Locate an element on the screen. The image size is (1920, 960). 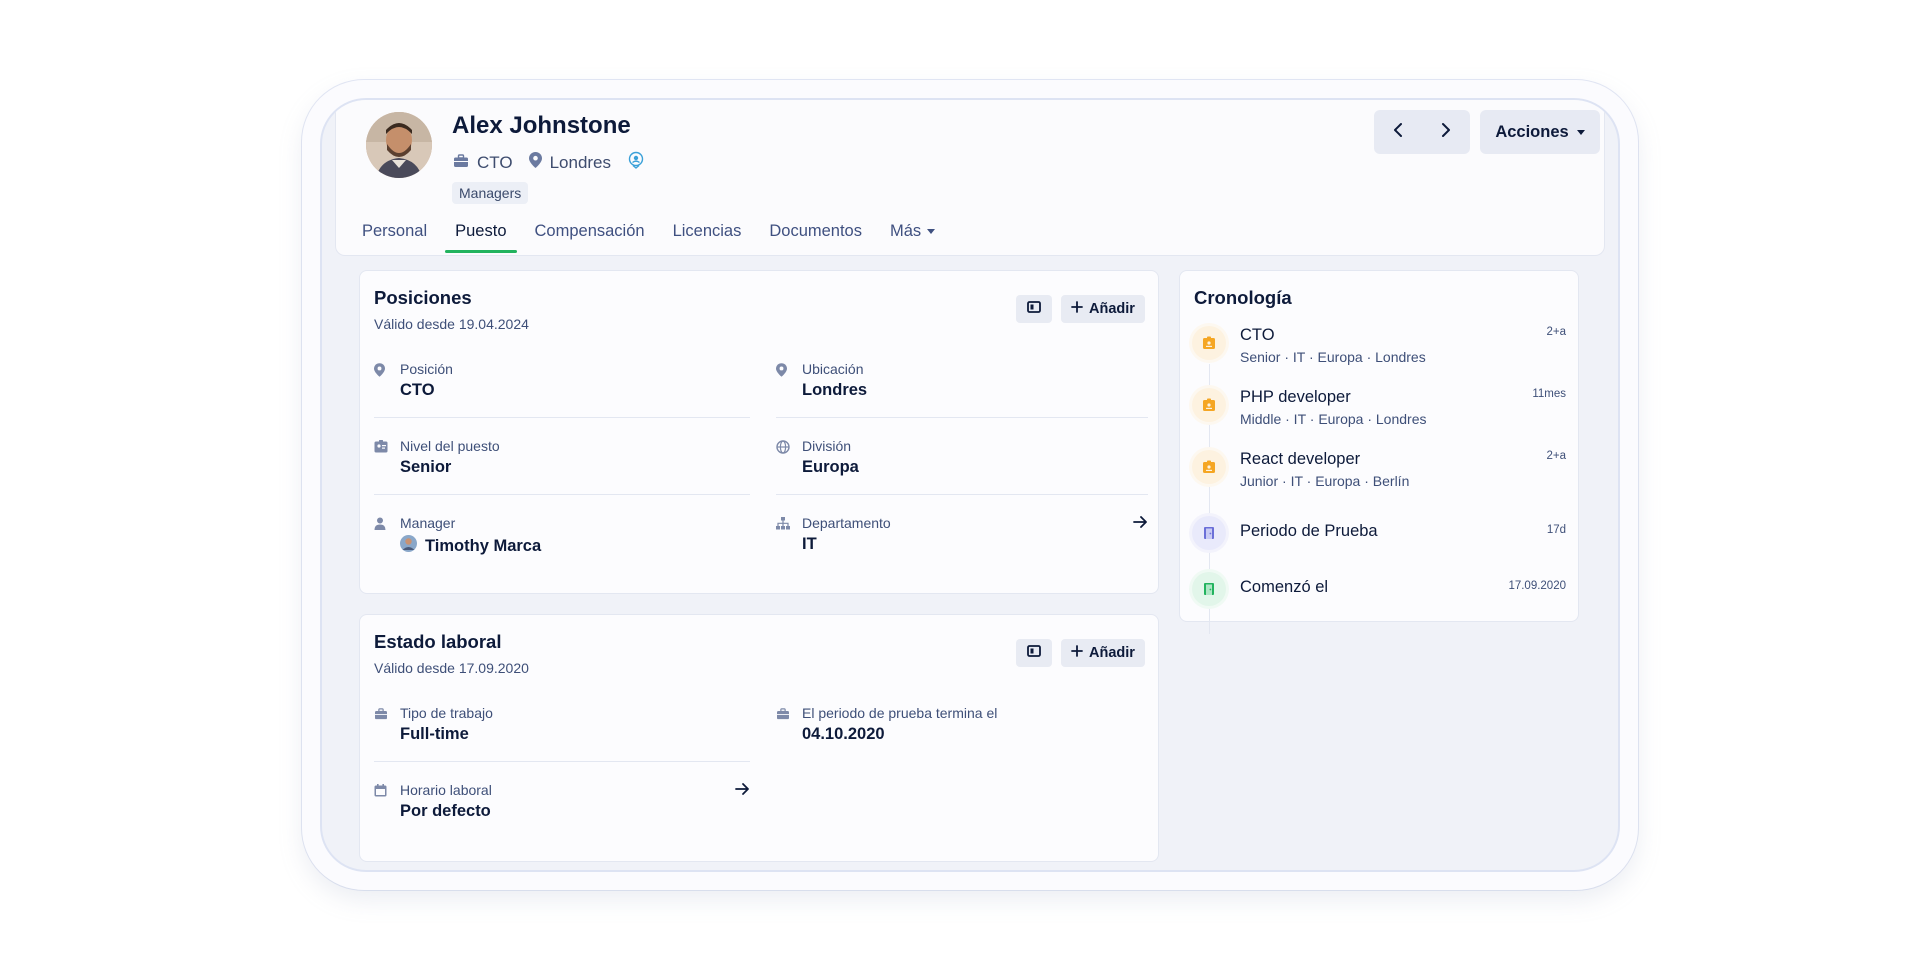
id-card-icon is located at coordinates (381, 447).